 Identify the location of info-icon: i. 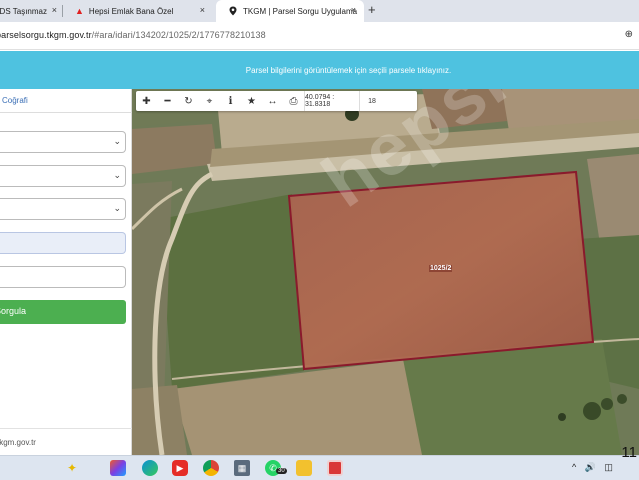
(230, 101).